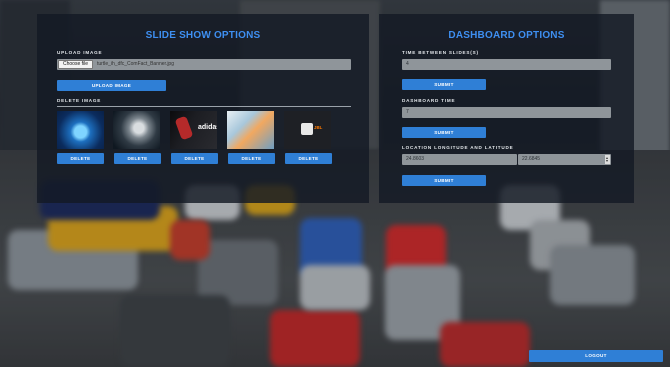 The width and height of the screenshot is (670, 367). I want to click on dashboard-title: DASHBOARD OPTIONS, so click(506, 35).